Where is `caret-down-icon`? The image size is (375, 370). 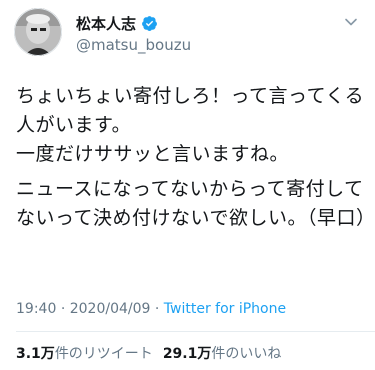
caret-down-icon is located at coordinates (351, 22).